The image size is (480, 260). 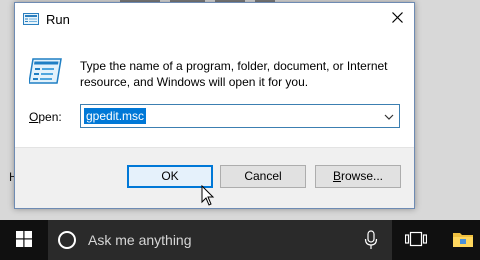 I want to click on task-view-icon, so click(x=416, y=240).